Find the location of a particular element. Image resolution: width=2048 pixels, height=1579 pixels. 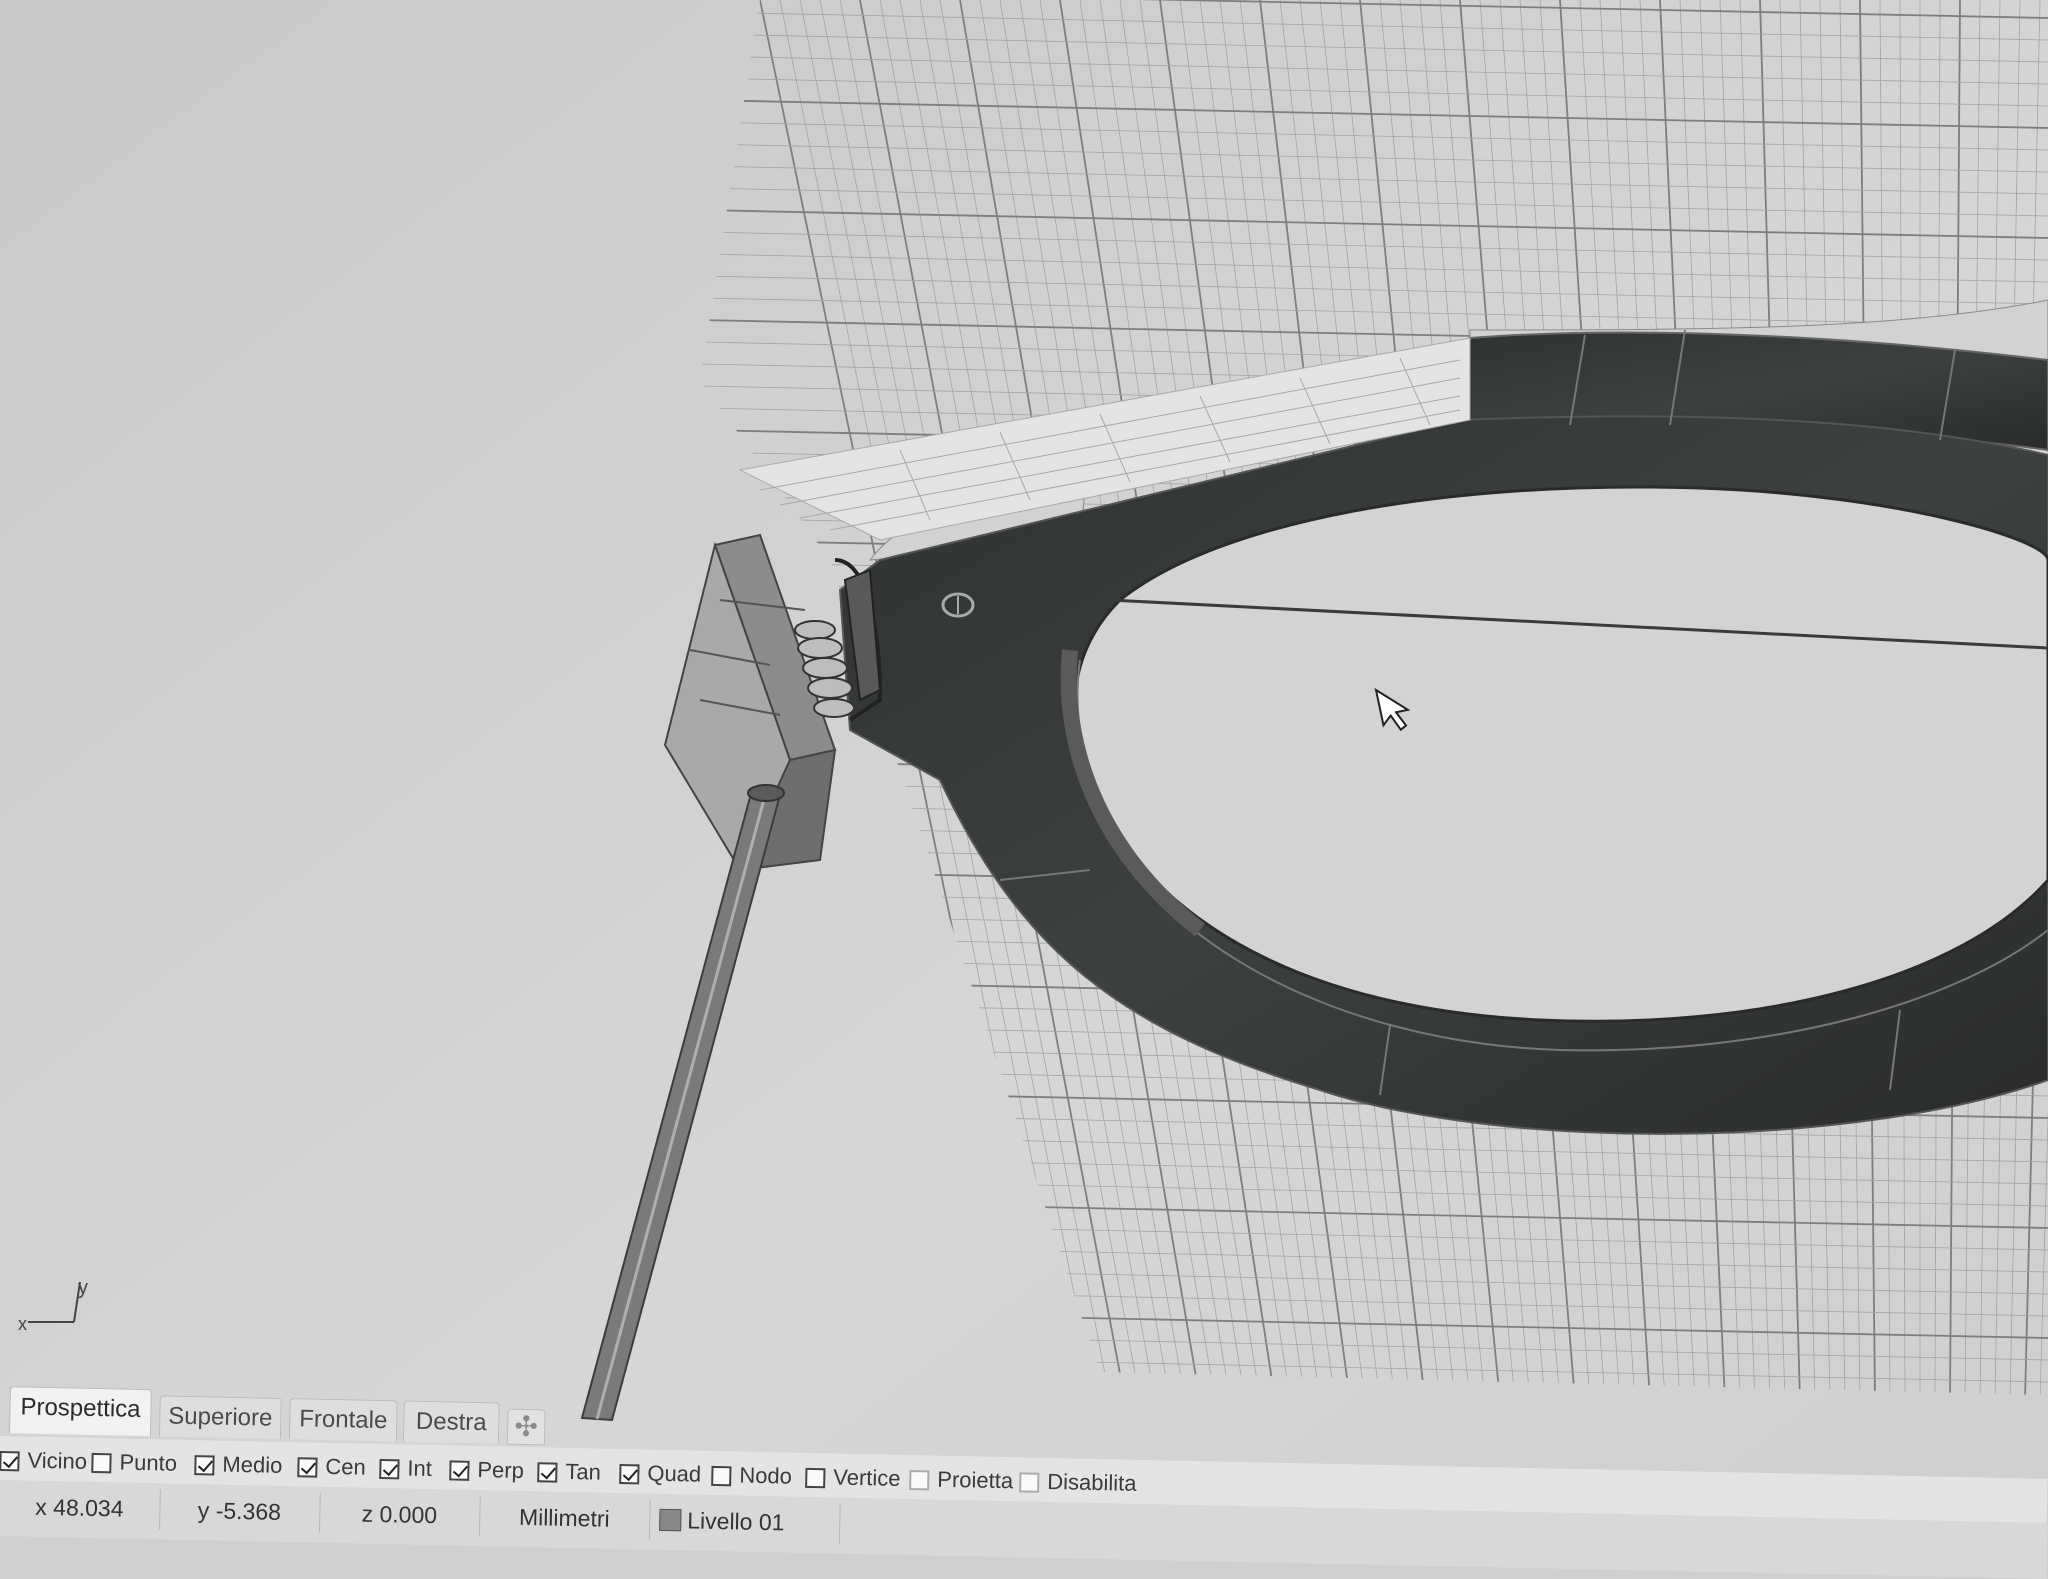

snap-nodo: Nodo is located at coordinates (751, 1476).